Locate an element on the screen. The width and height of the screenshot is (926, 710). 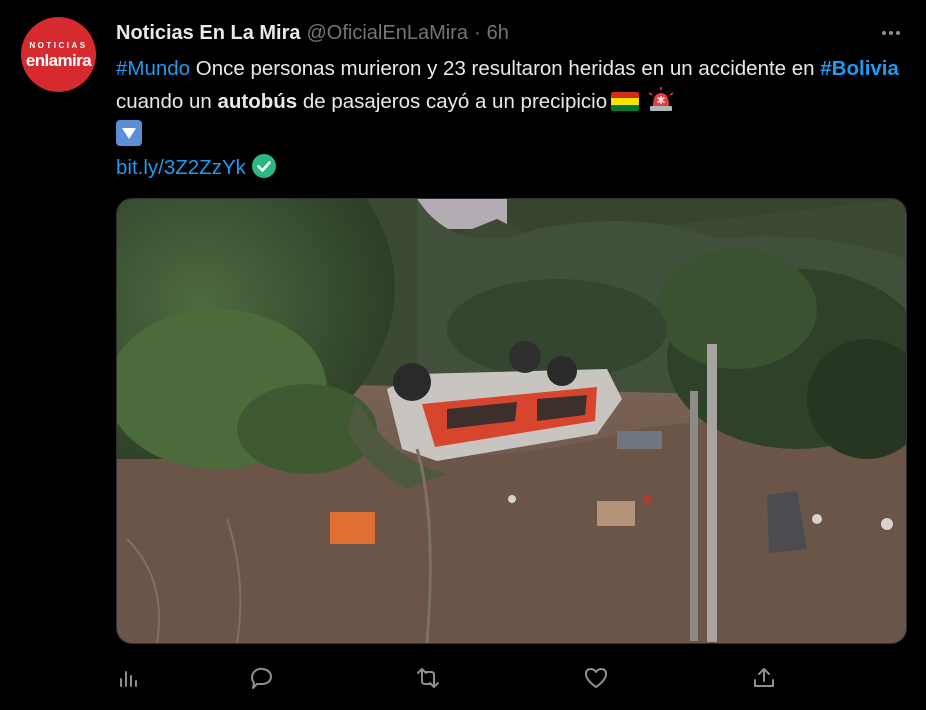
timestamp: 6h is located at coordinates (498, 33).